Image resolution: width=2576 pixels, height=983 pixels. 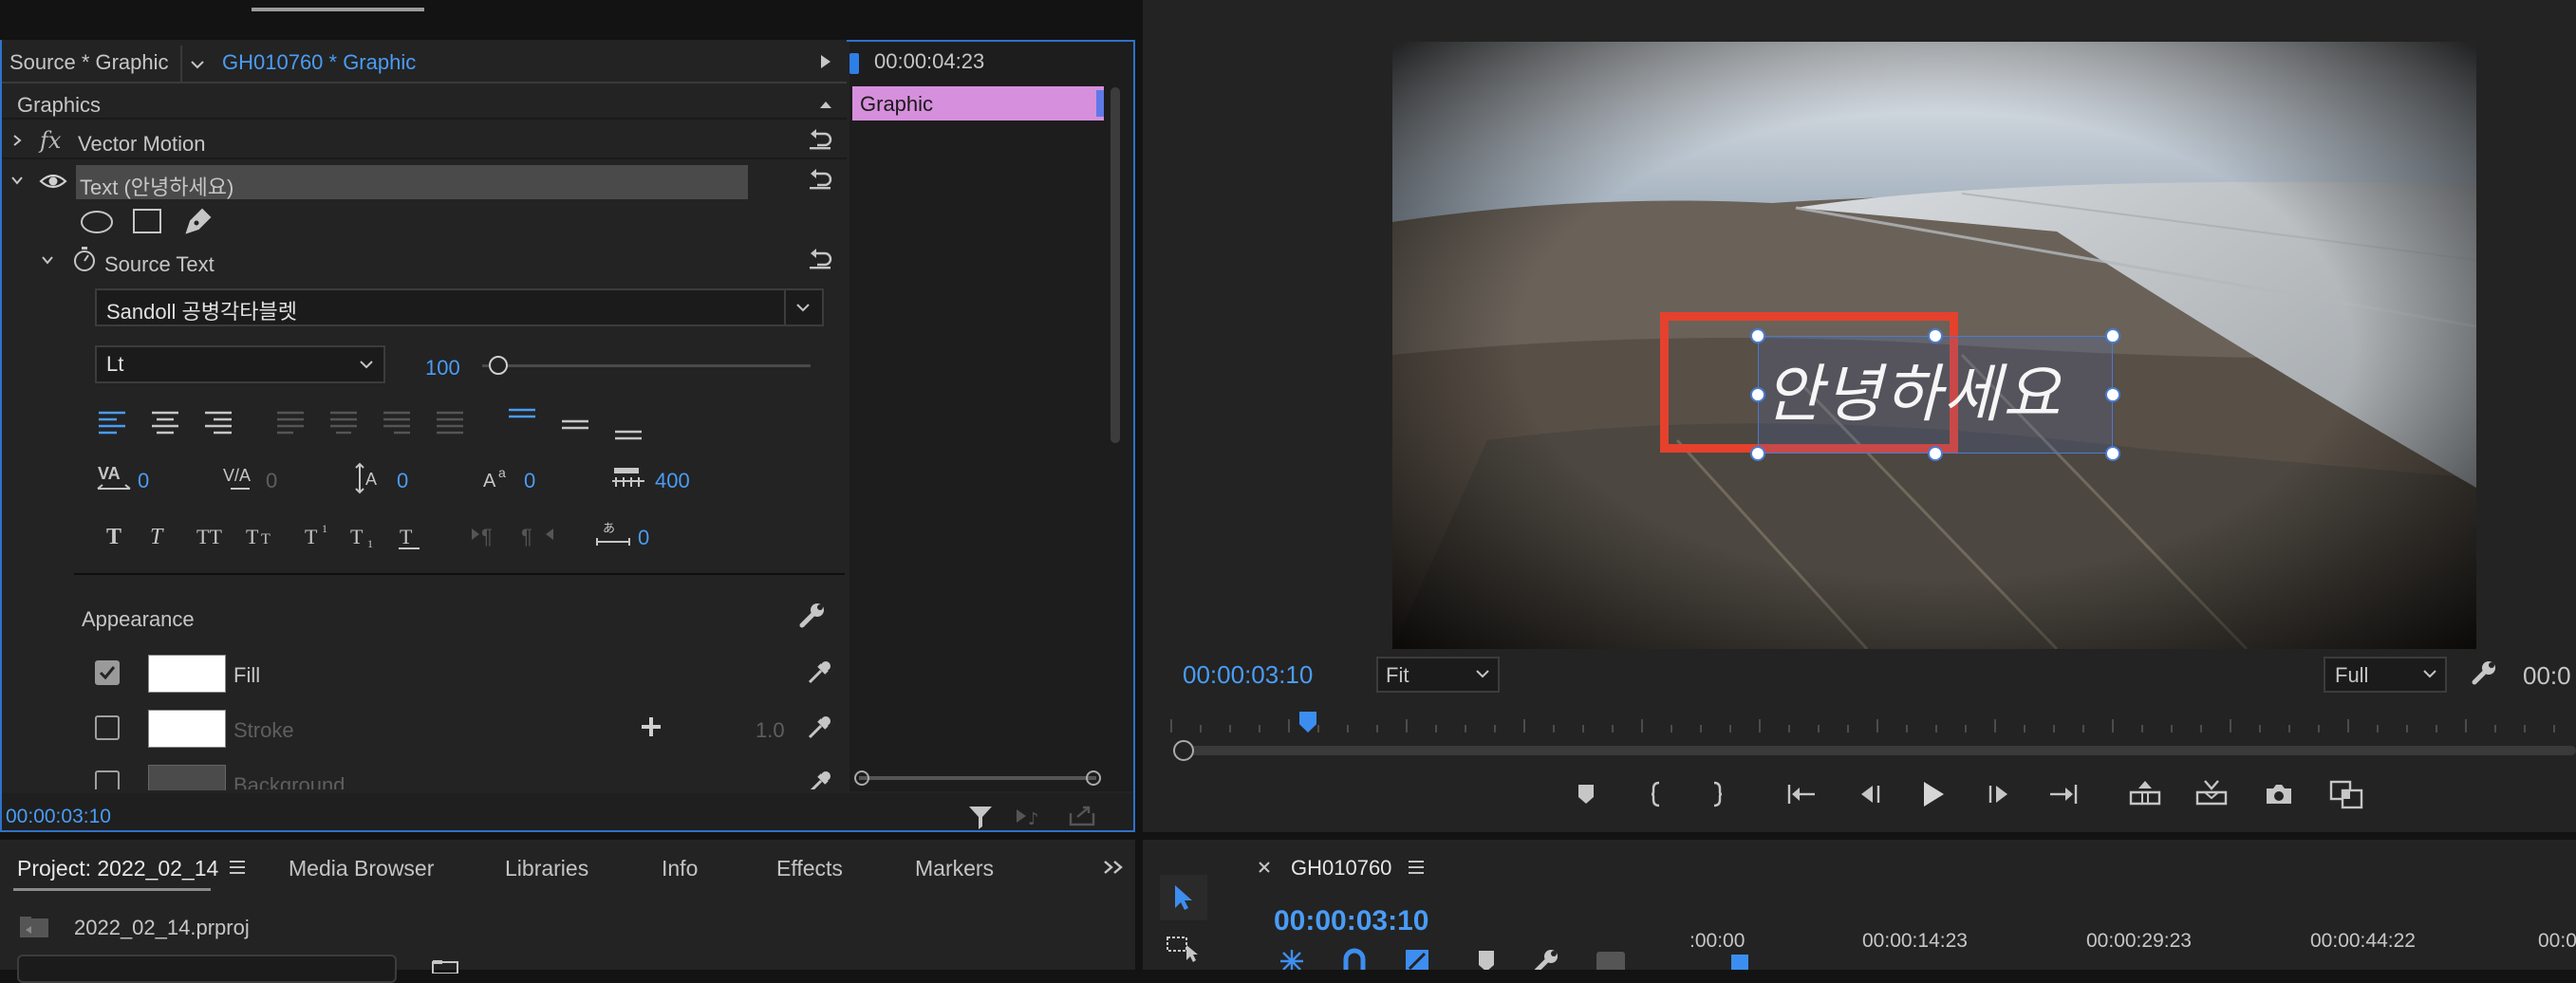 I want to click on graphic-clip: Graphic, so click(x=978, y=103).